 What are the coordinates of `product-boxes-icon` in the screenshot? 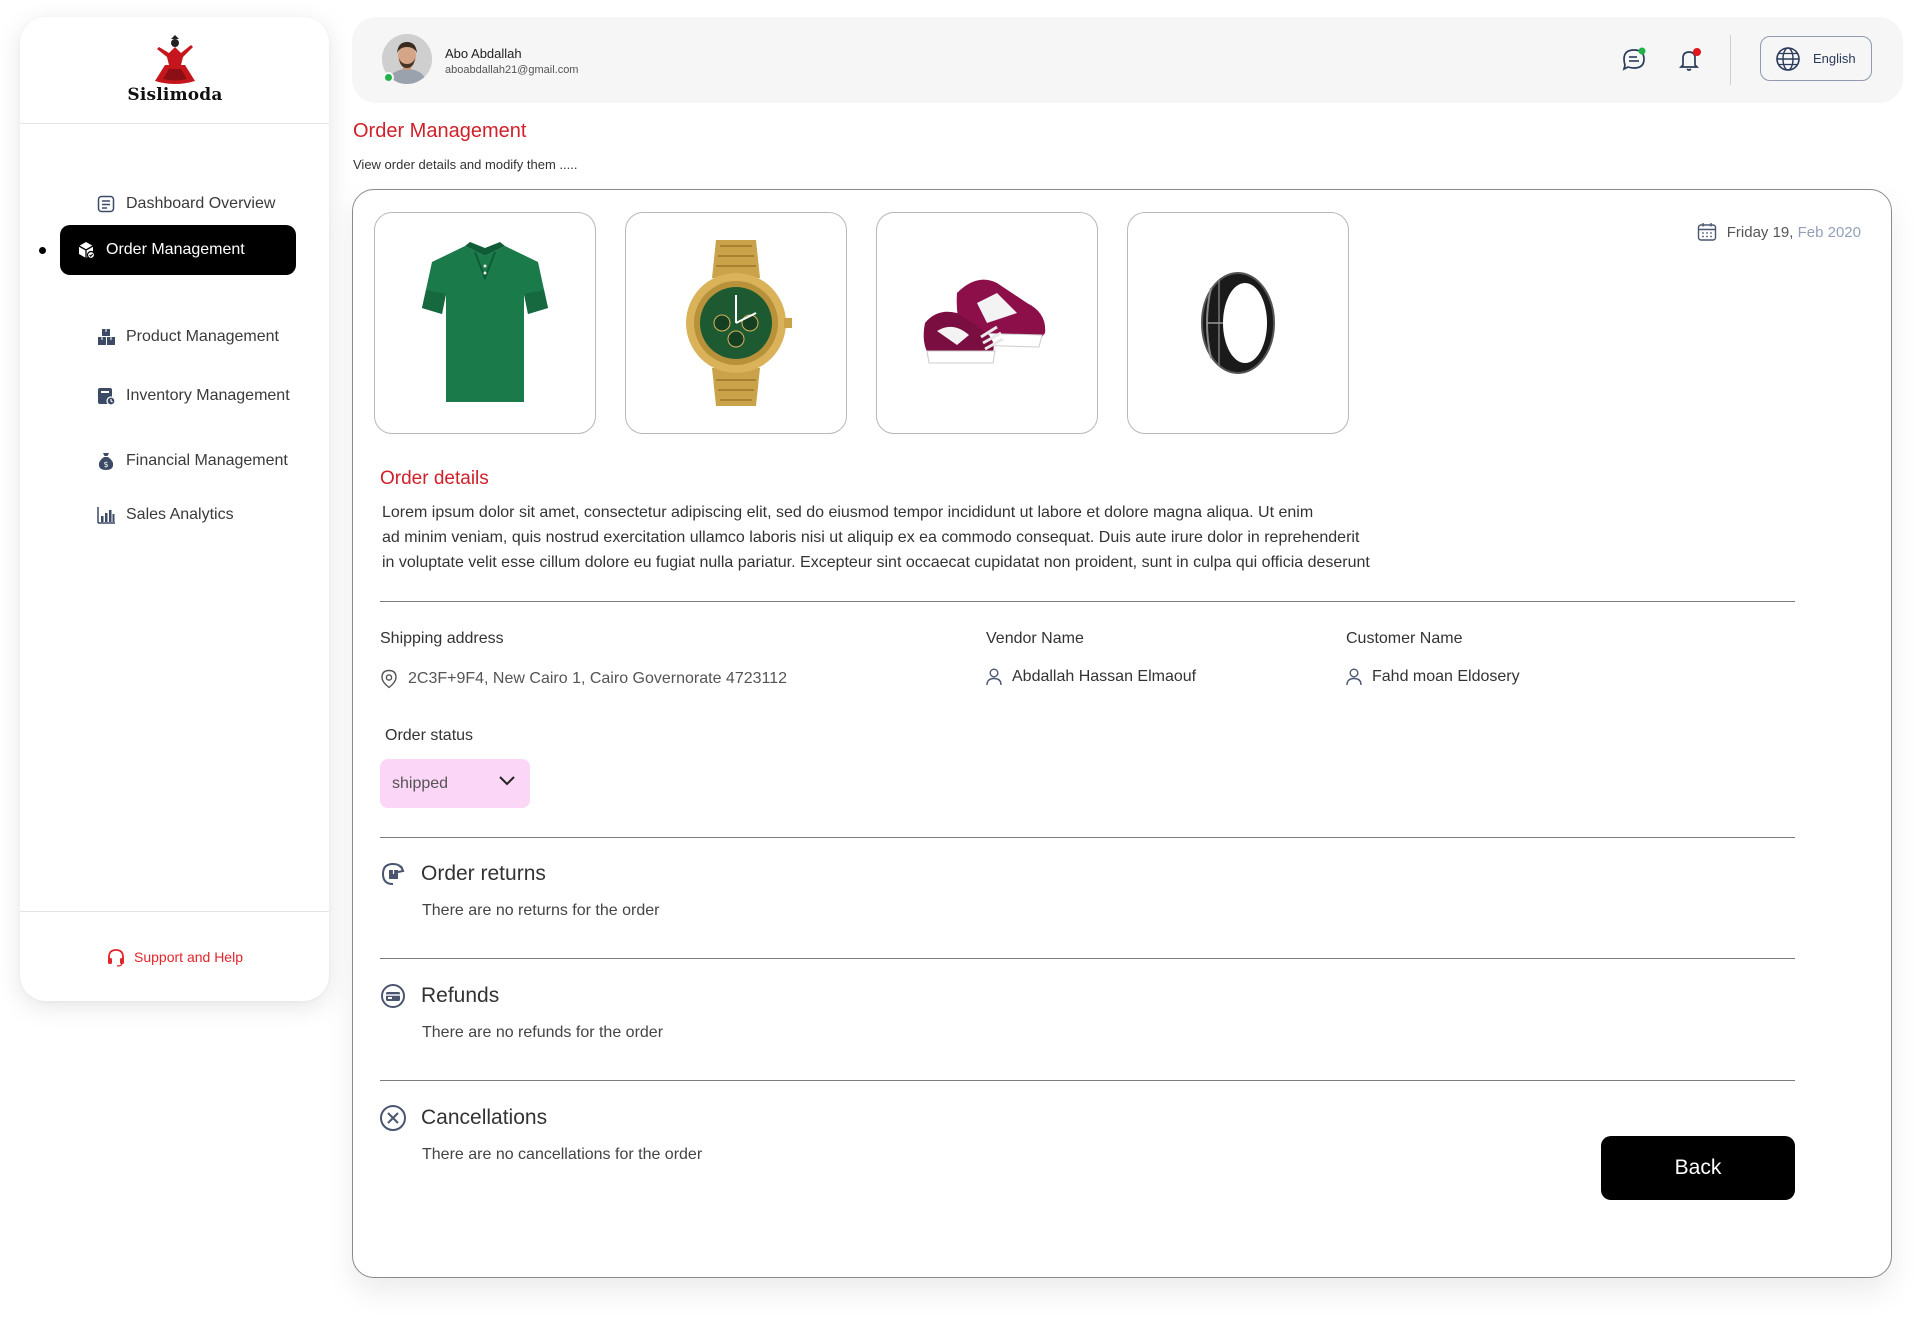 It's located at (106, 337).